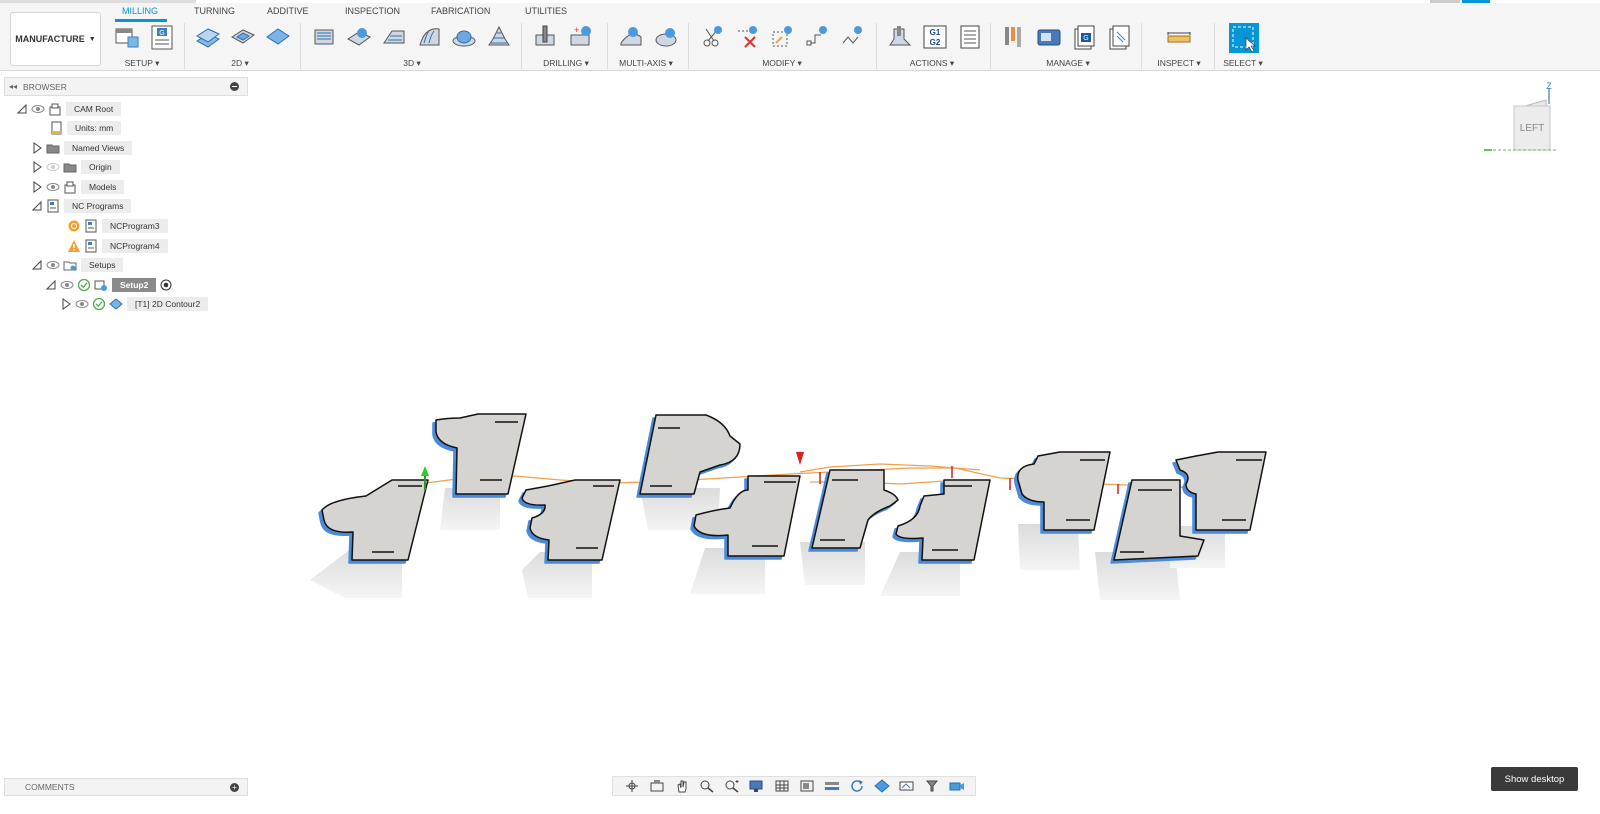 This screenshot has height=814, width=1600. Describe the element at coordinates (460, 11) in the screenshot. I see `tab-fabrication: FABRICATION` at that location.